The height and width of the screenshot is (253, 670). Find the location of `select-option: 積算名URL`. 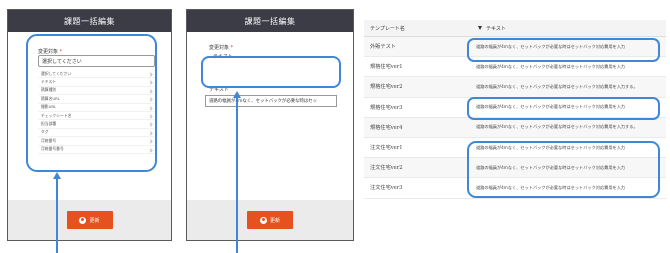

select-option: 積算名URL is located at coordinates (96, 99).